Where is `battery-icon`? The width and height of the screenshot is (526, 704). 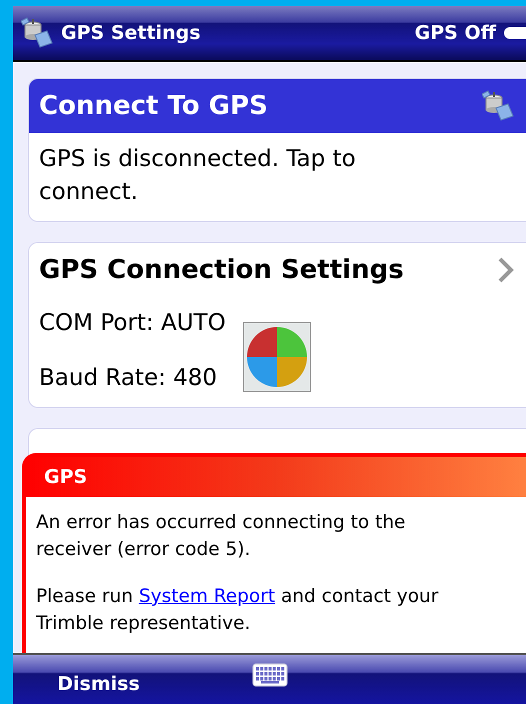 battery-icon is located at coordinates (515, 33).